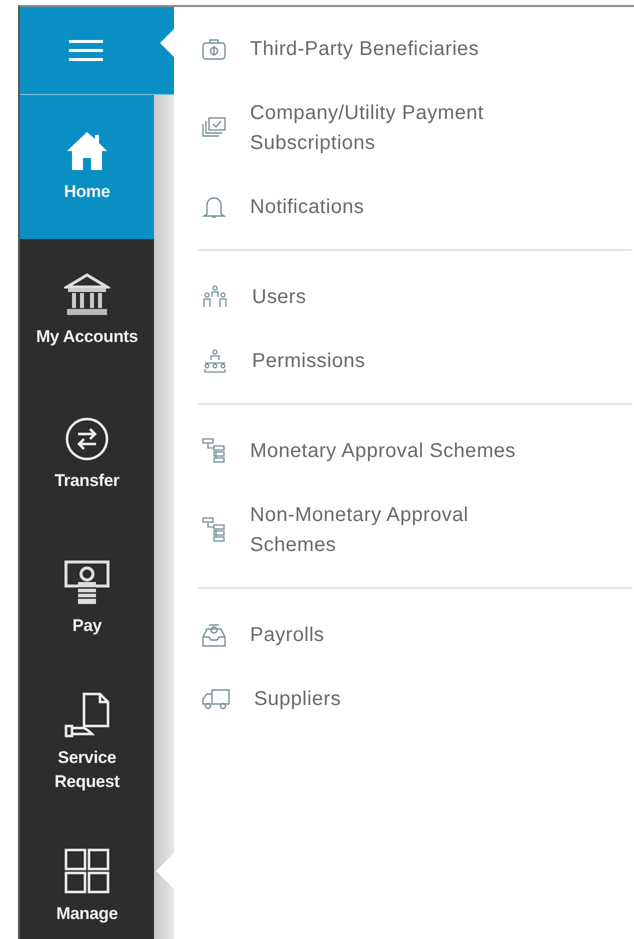 This screenshot has width=634, height=939. What do you see at coordinates (214, 635) in the screenshot?
I see `inbox-person-icon` at bounding box center [214, 635].